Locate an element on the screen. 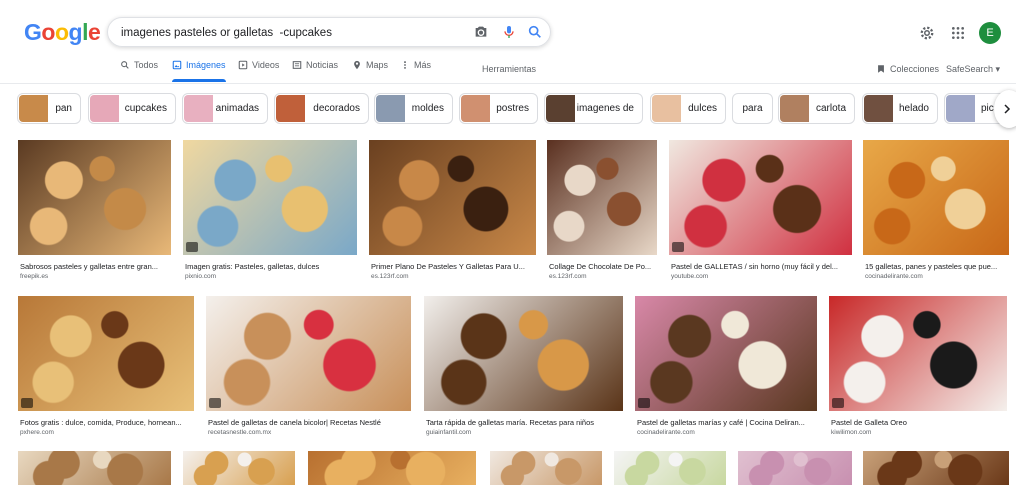 The image size is (1016, 485). chip-label: moldes is located at coordinates (427, 108).